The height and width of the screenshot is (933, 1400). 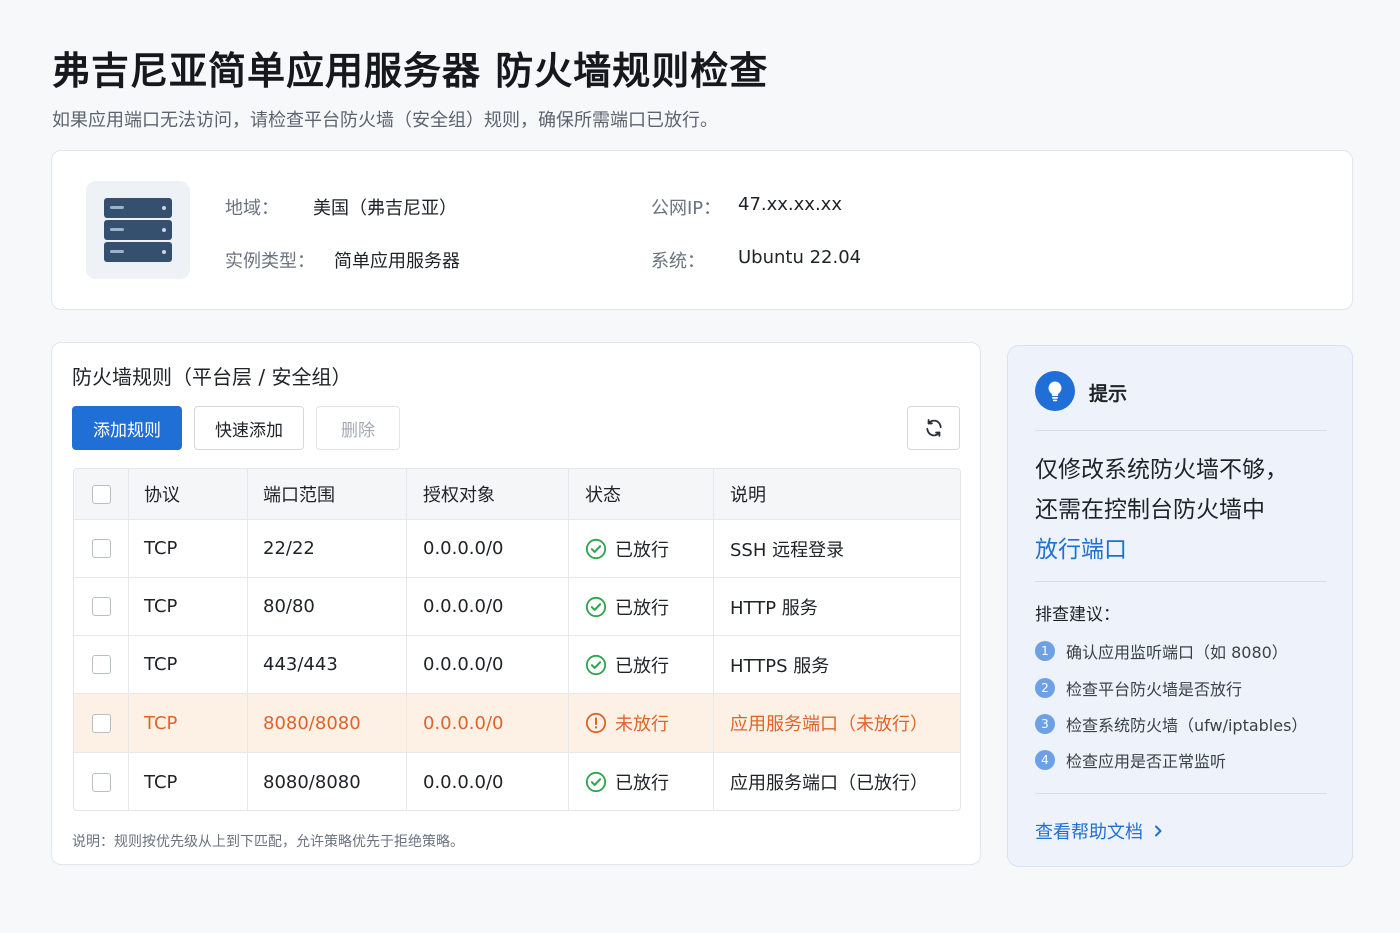 What do you see at coordinates (748, 495) in the screenshot?
I see `column-header-note: 说明` at bounding box center [748, 495].